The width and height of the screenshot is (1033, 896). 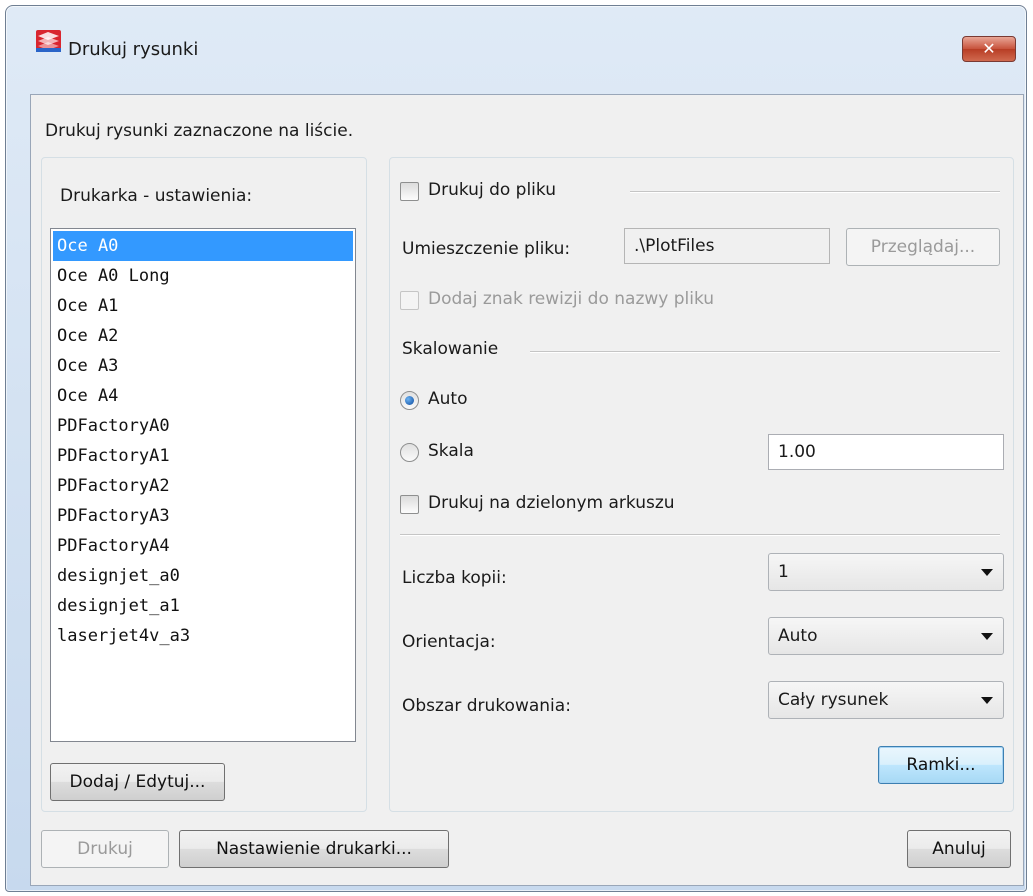 What do you see at coordinates (203, 246) in the screenshot?
I see `printer-list-item: Oce A0` at bounding box center [203, 246].